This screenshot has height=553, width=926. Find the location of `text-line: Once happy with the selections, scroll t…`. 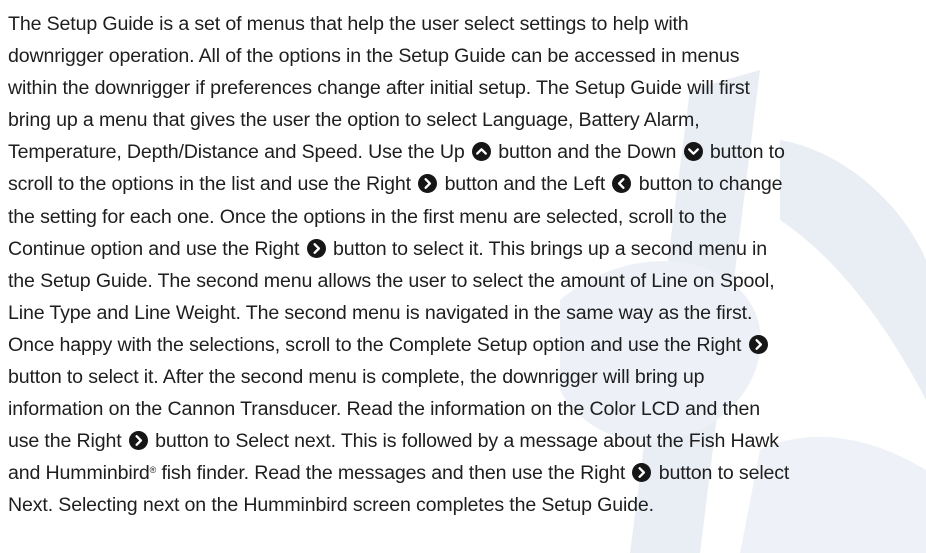

text-line: Once happy with the selections, scroll t… is located at coordinates (465, 345).